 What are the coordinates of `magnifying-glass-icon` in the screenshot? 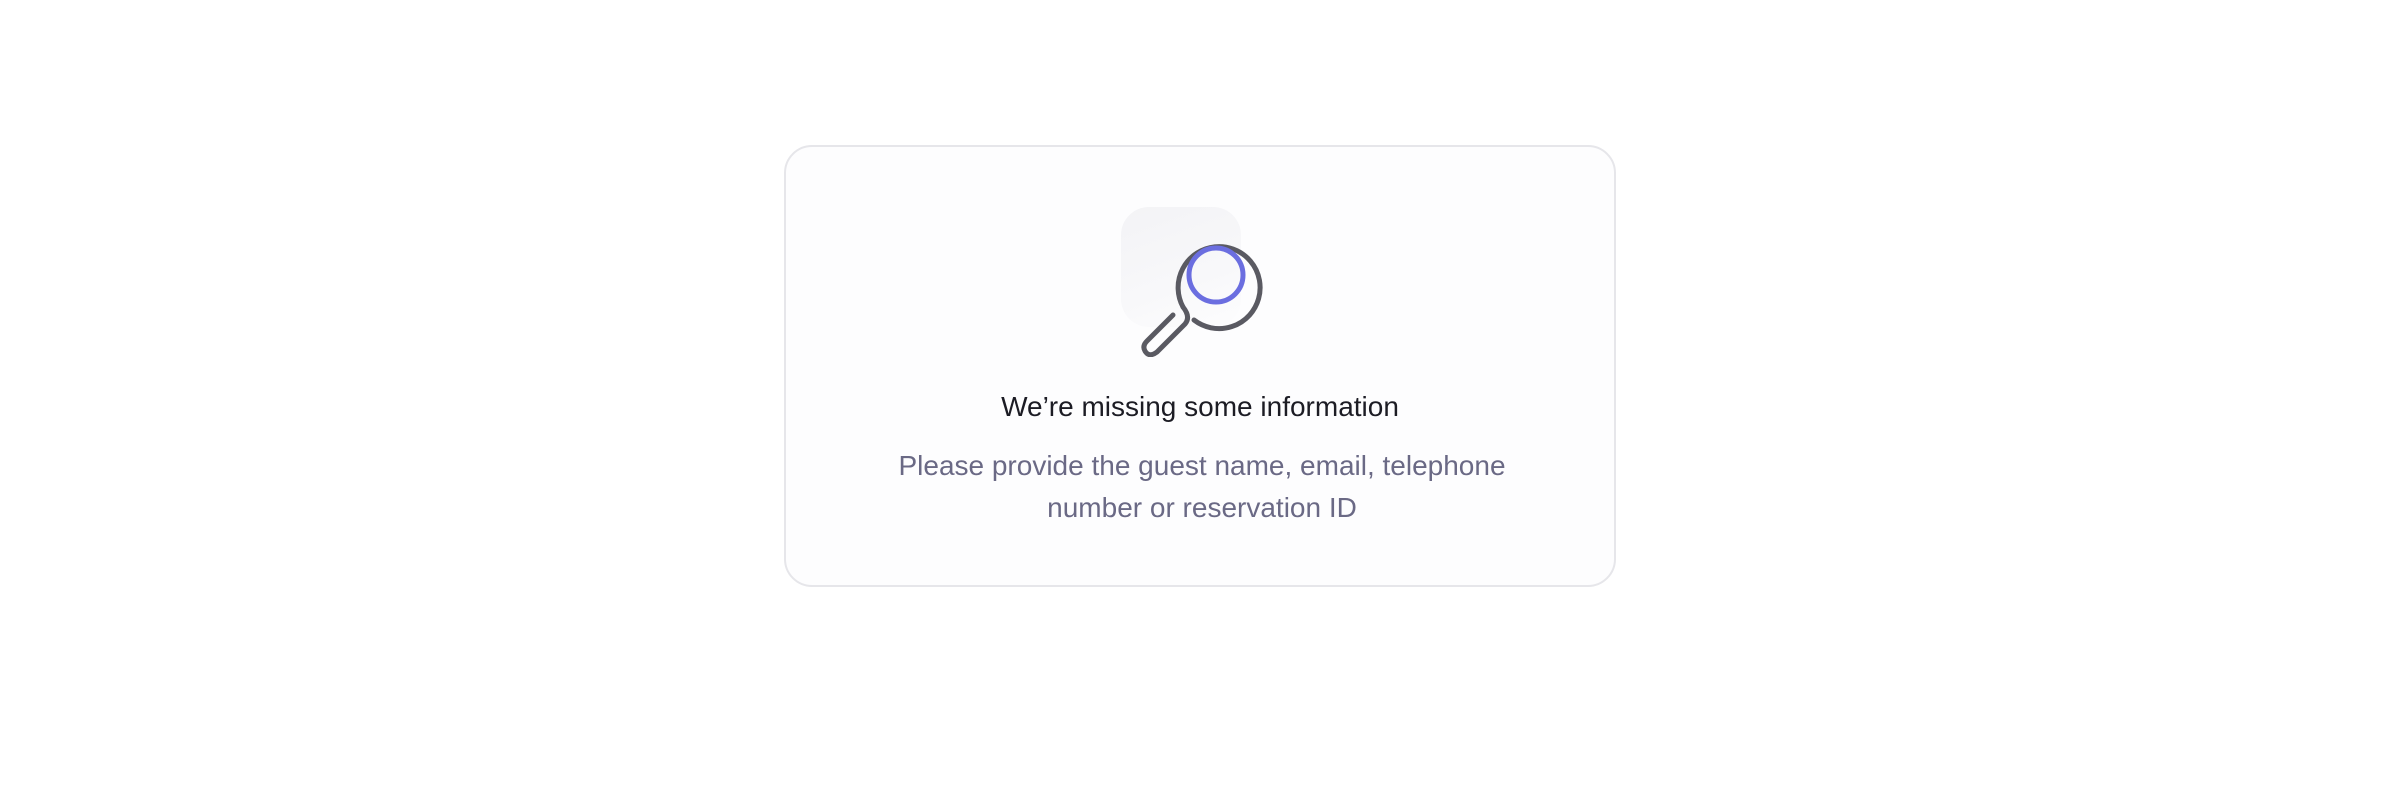 It's located at (1202, 300).